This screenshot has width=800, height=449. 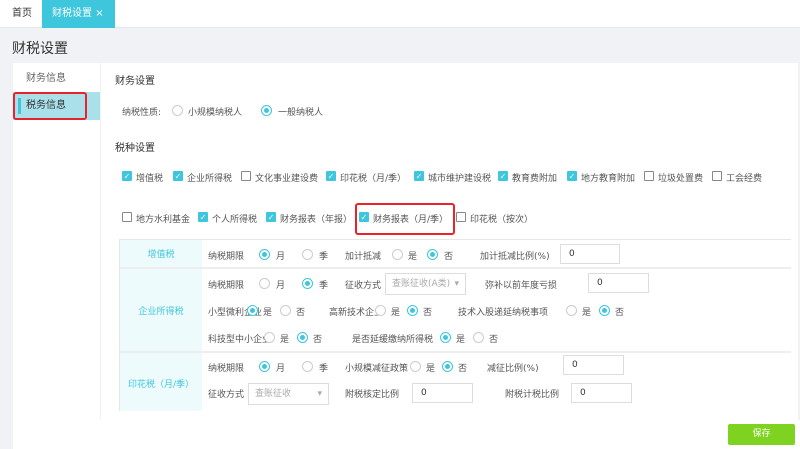 What do you see at coordinates (744, 179) in the screenshot?
I see `tax-checkbox-label: 工会经费` at bounding box center [744, 179].